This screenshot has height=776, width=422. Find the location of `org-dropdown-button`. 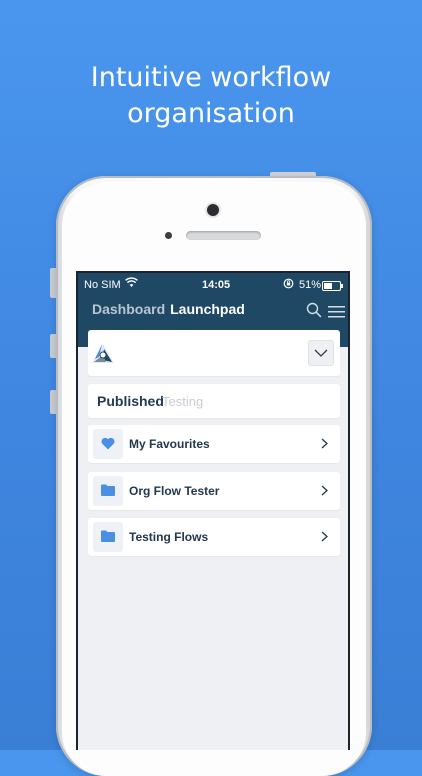

org-dropdown-button is located at coordinates (321, 353).